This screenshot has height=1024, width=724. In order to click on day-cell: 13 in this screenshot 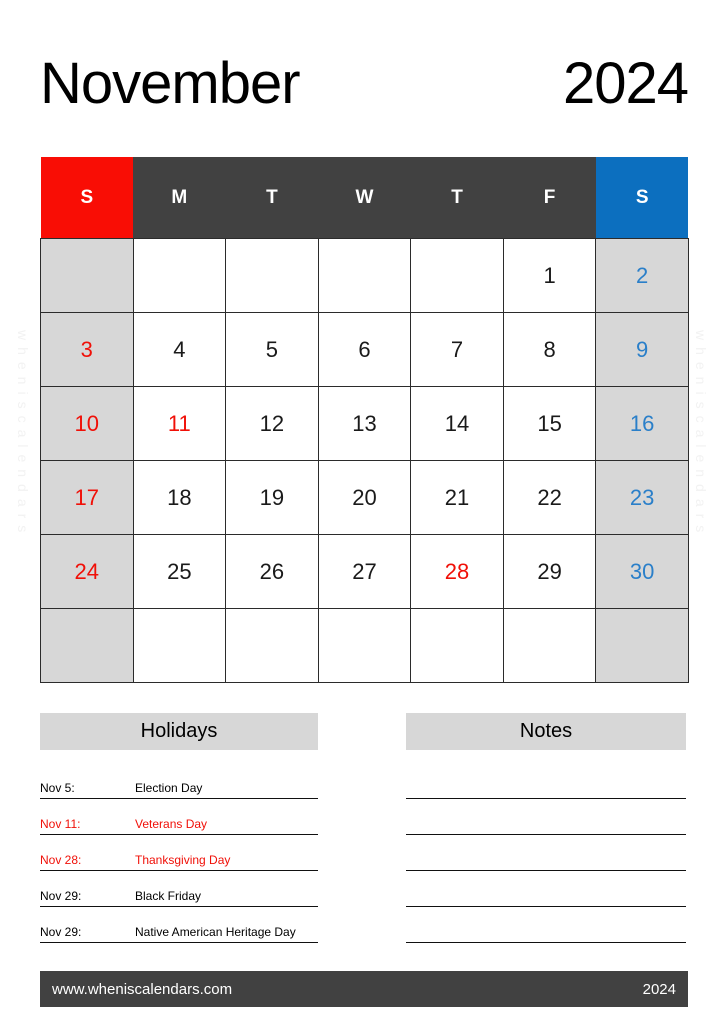, I will do `click(364, 423)`.